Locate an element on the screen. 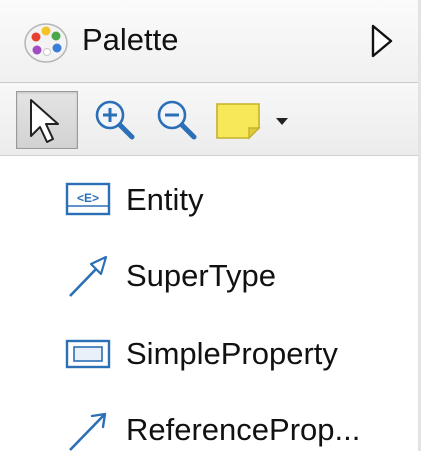 Image resolution: width=424 pixels, height=460 pixels. zoom-in-icon is located at coordinates (115, 120).